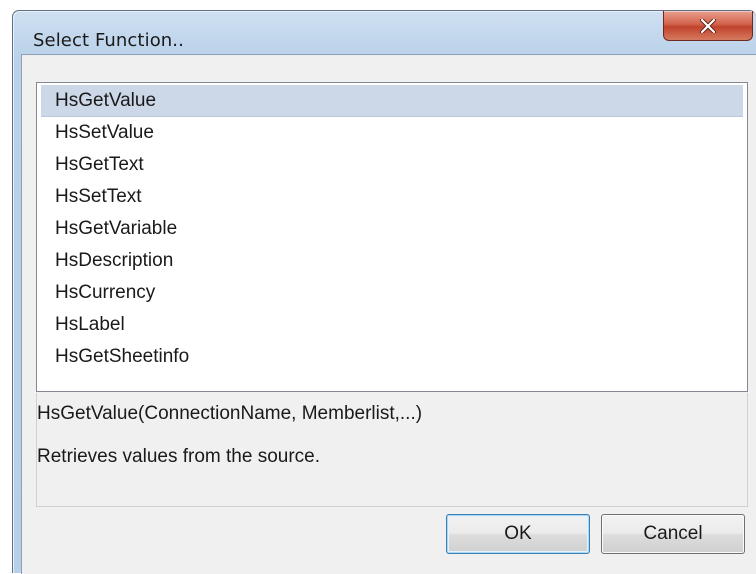 Image resolution: width=756 pixels, height=574 pixels. What do you see at coordinates (108, 40) in the screenshot?
I see `window-title: Select Function..` at bounding box center [108, 40].